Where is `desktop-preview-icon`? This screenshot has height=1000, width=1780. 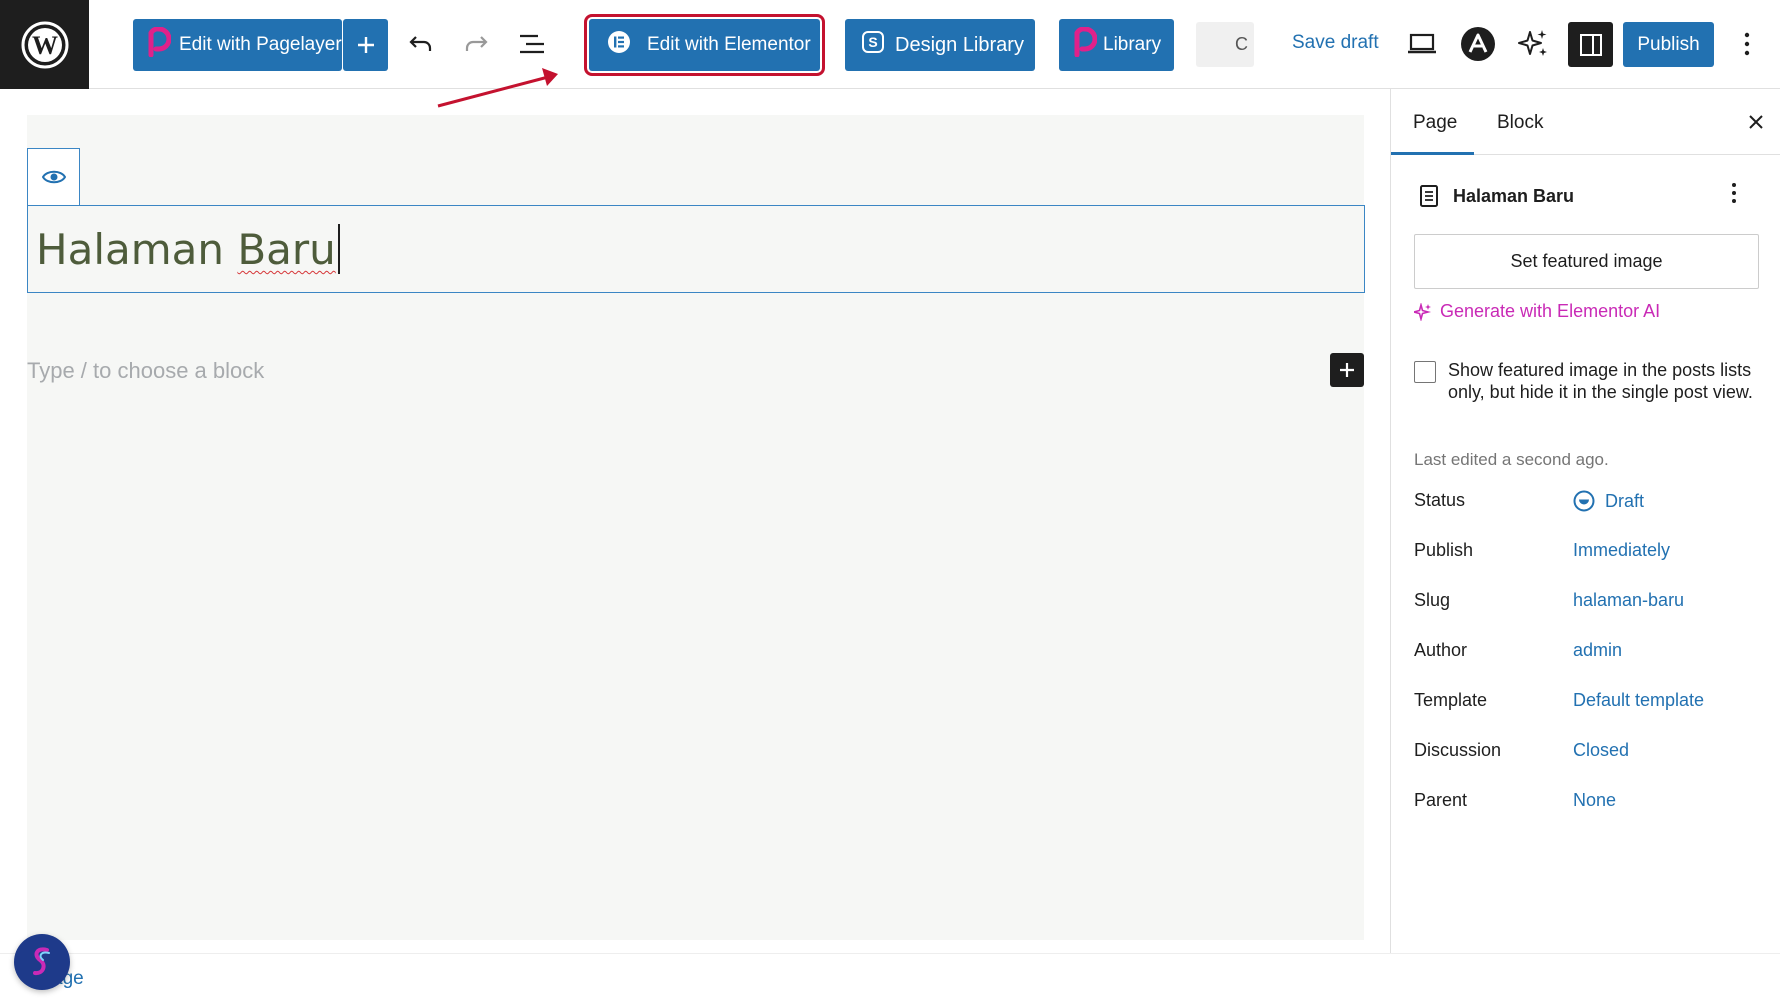 desktop-preview-icon is located at coordinates (1422, 43).